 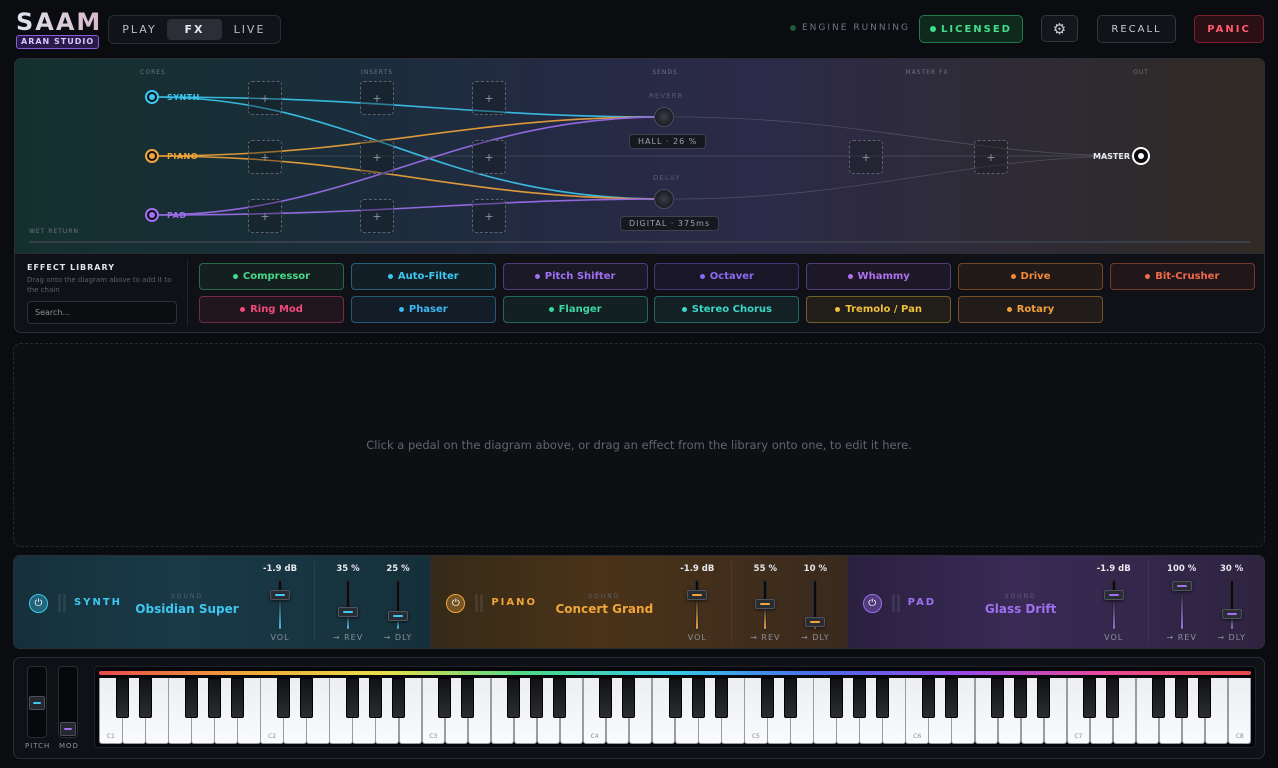 I want to click on license-badge: LICENSED, so click(x=971, y=29).